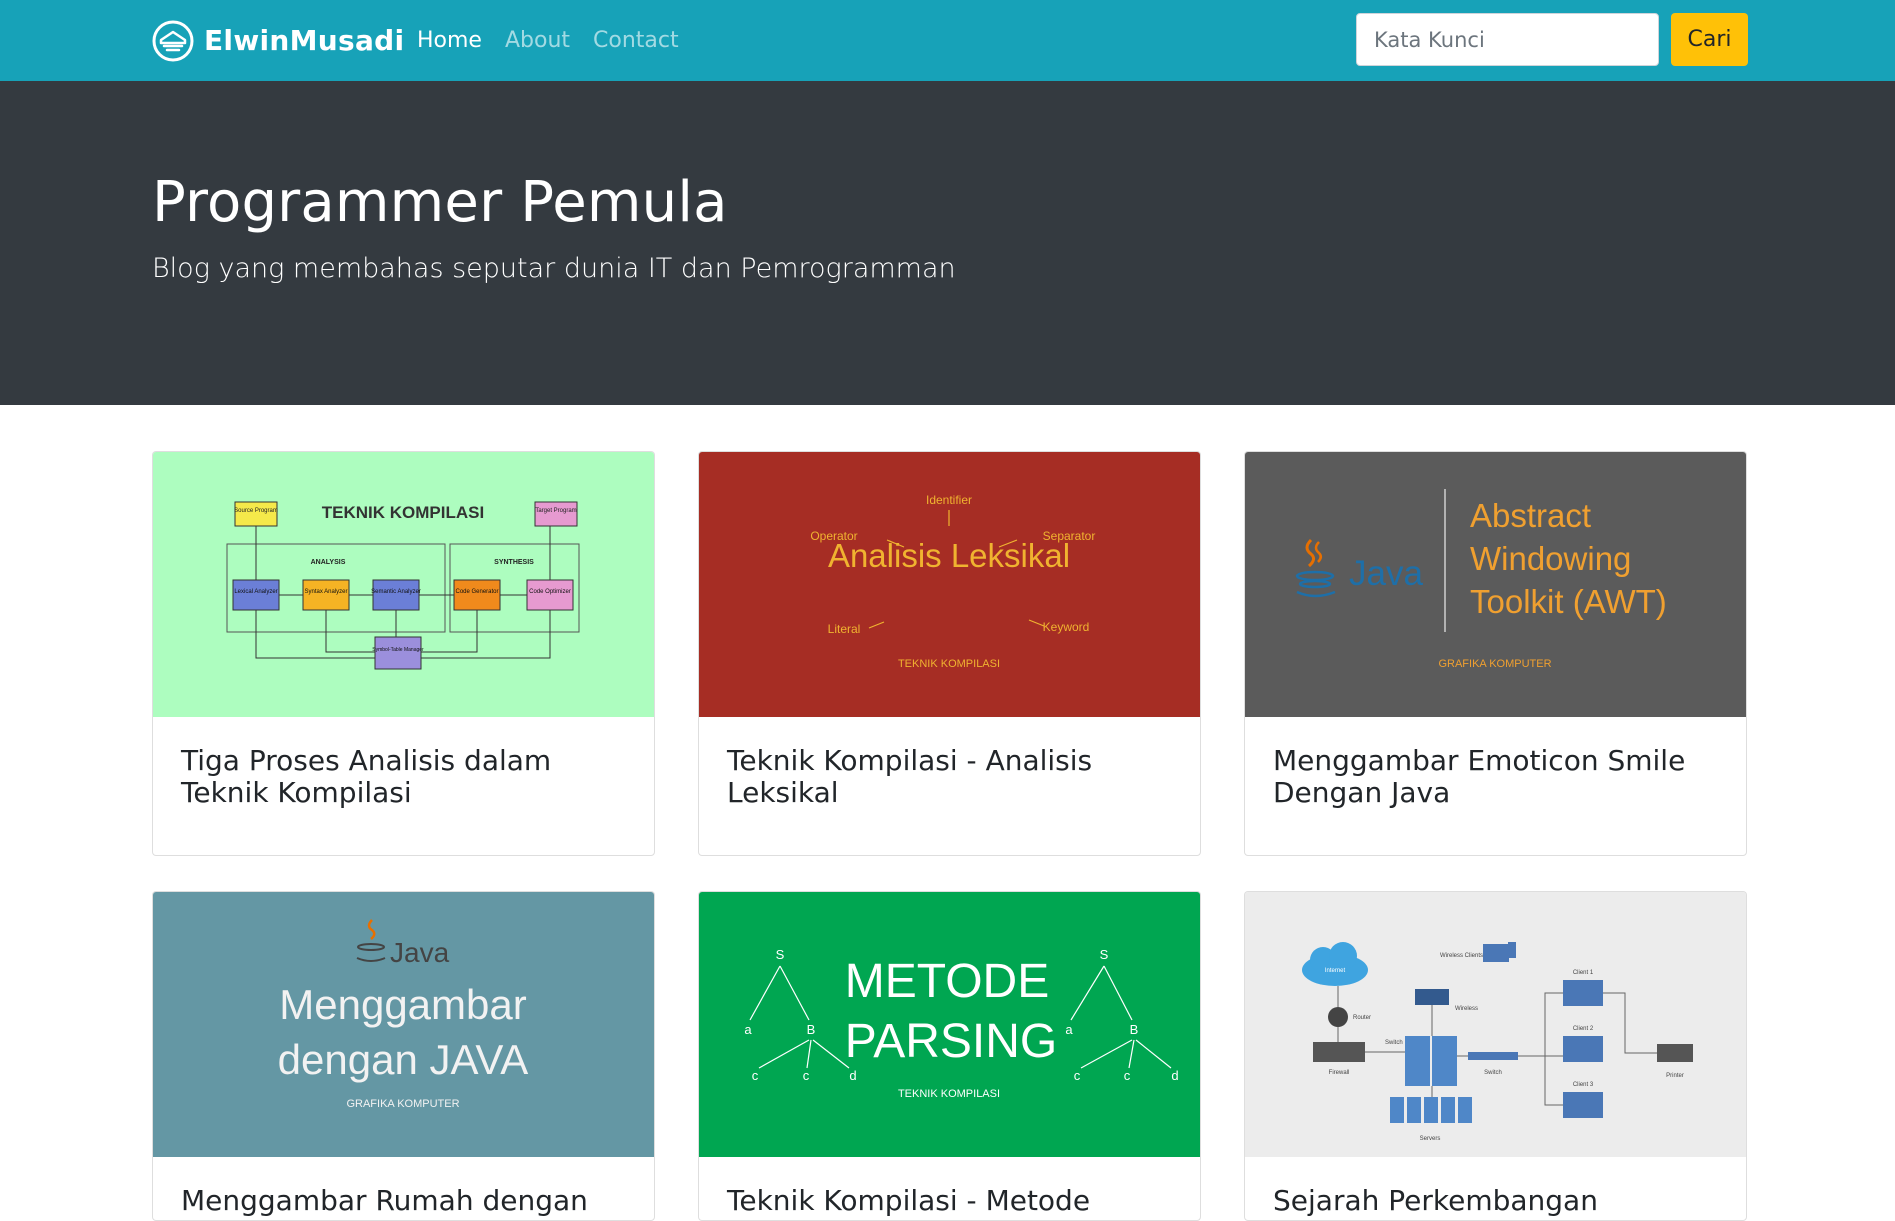 The image size is (1895, 1221). Describe the element at coordinates (514, 562) in the screenshot. I see `svg-text: SYNTHESIS` at that location.